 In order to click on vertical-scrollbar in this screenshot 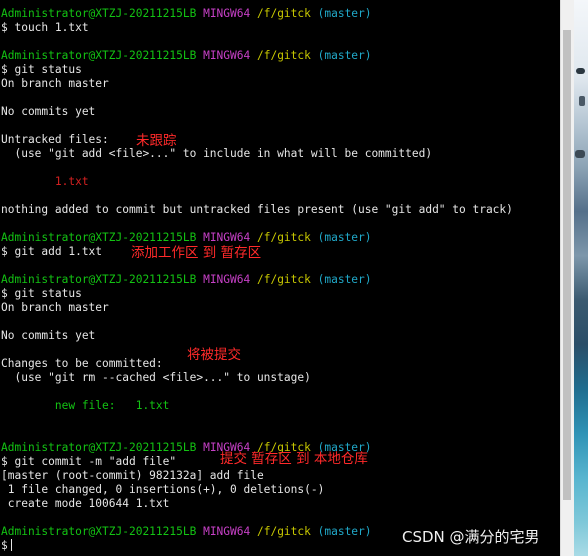, I will do `click(567, 278)`.